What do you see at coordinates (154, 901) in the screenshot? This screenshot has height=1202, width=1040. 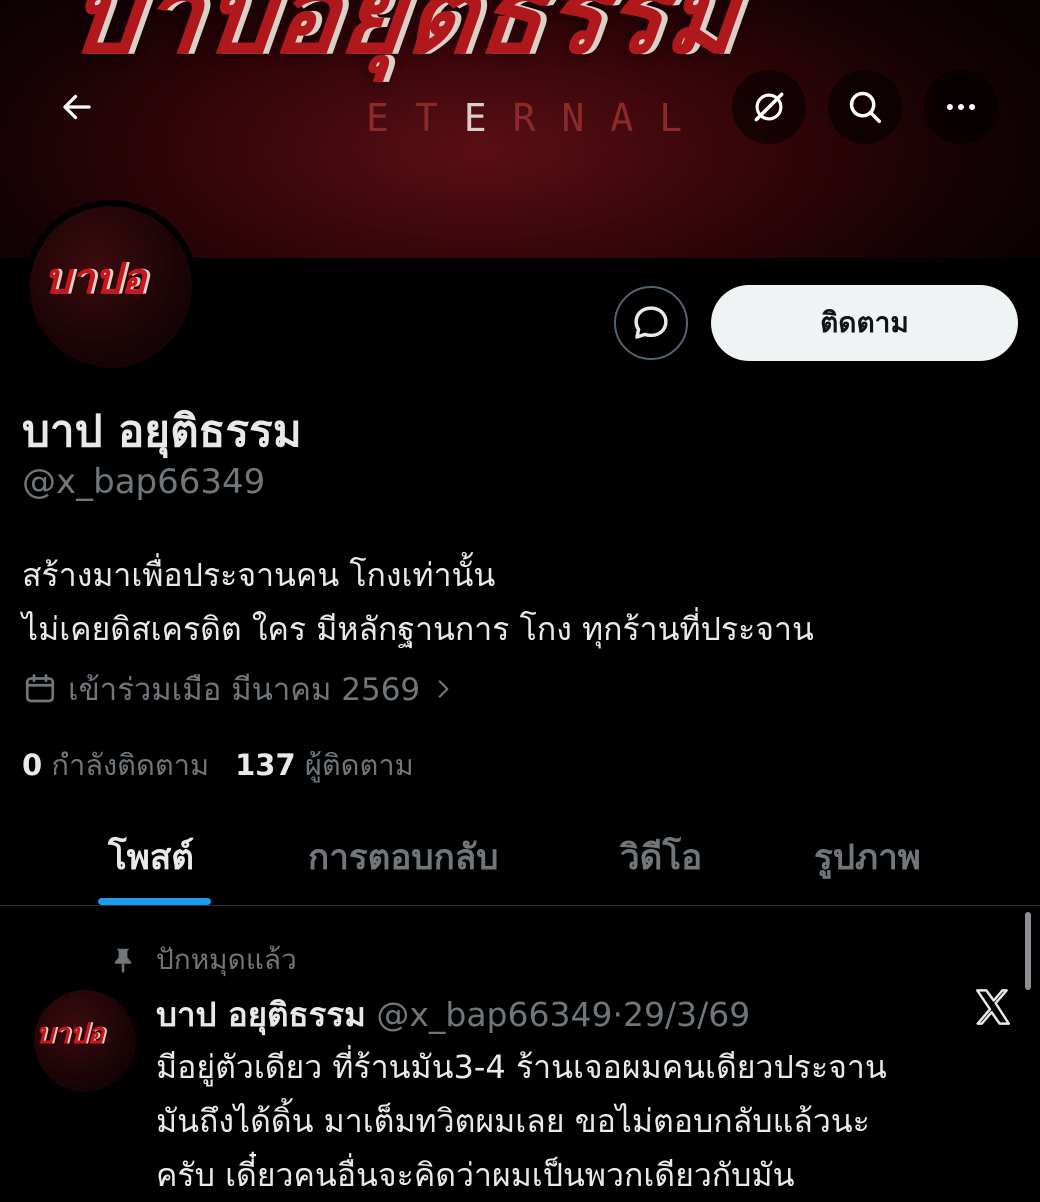 I see `active-tab-indicator` at bounding box center [154, 901].